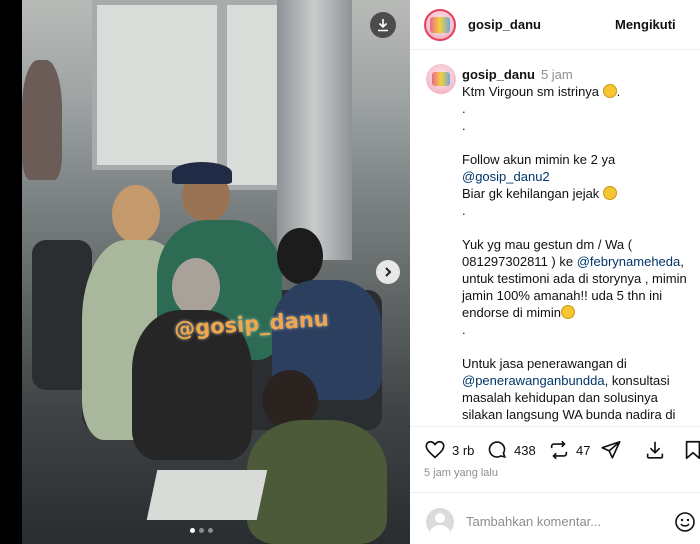  I want to click on comment-button: 438, so click(511, 450).